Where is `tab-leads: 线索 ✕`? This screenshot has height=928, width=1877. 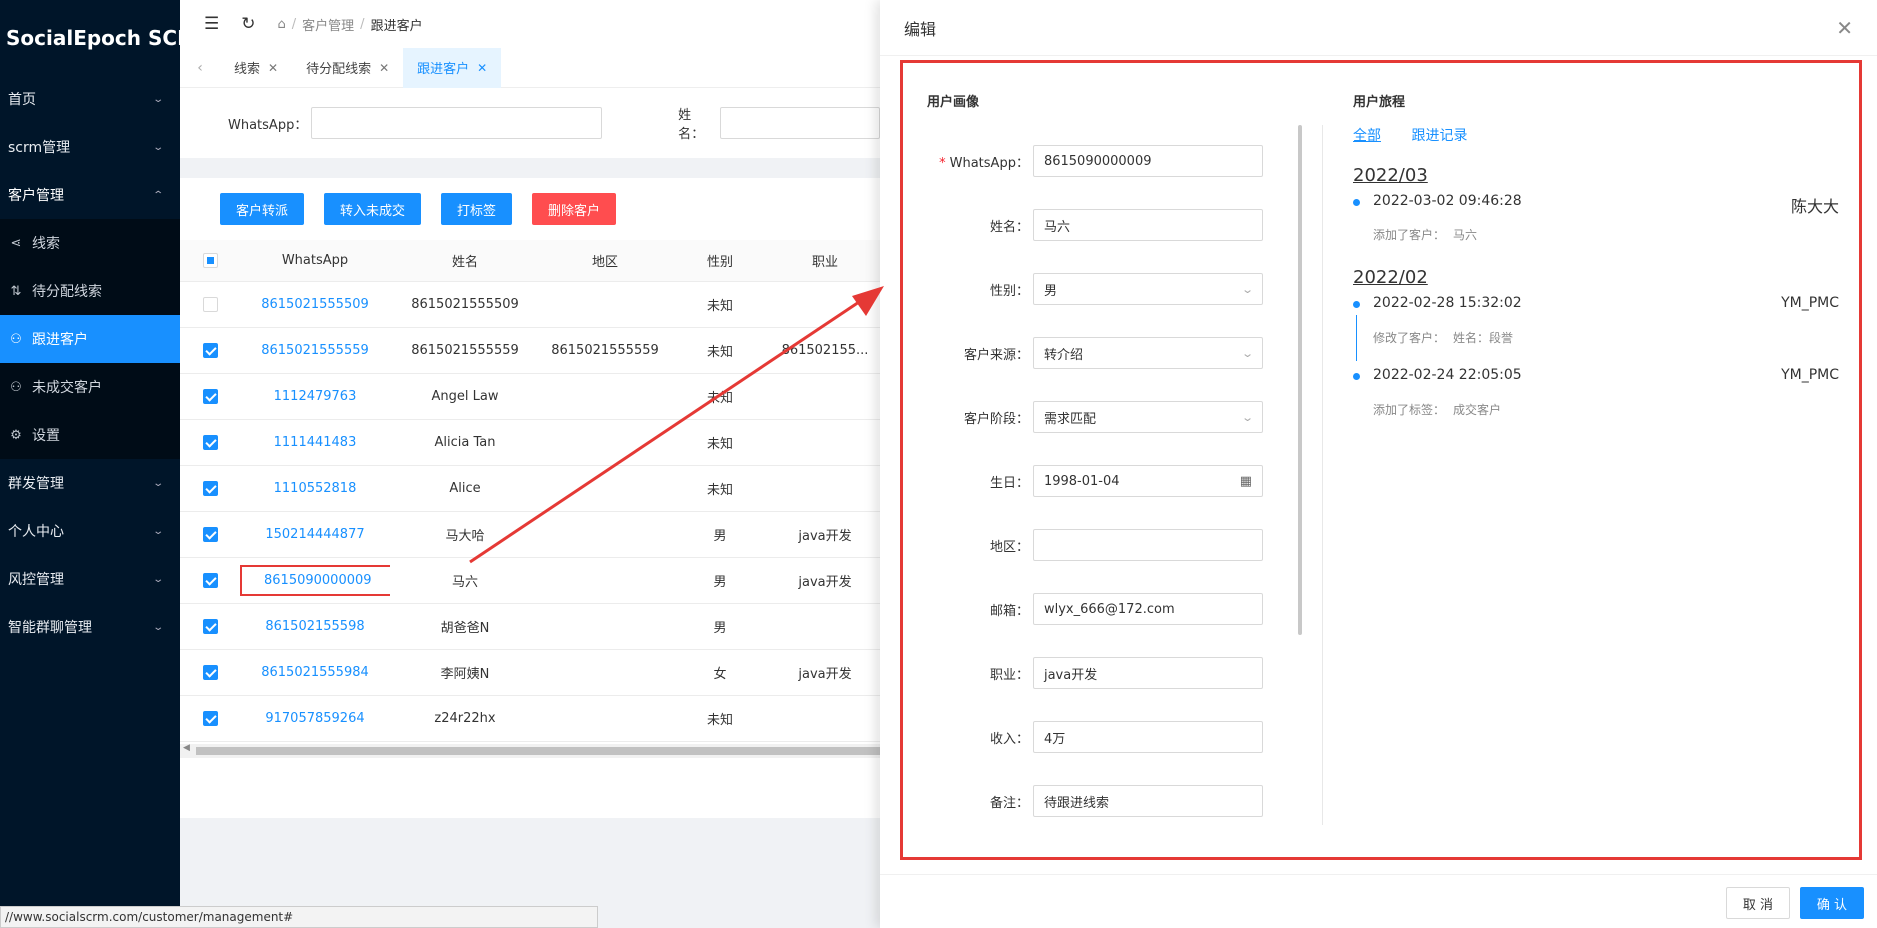
tab-leads: 线索 ✕ is located at coordinates (256, 68).